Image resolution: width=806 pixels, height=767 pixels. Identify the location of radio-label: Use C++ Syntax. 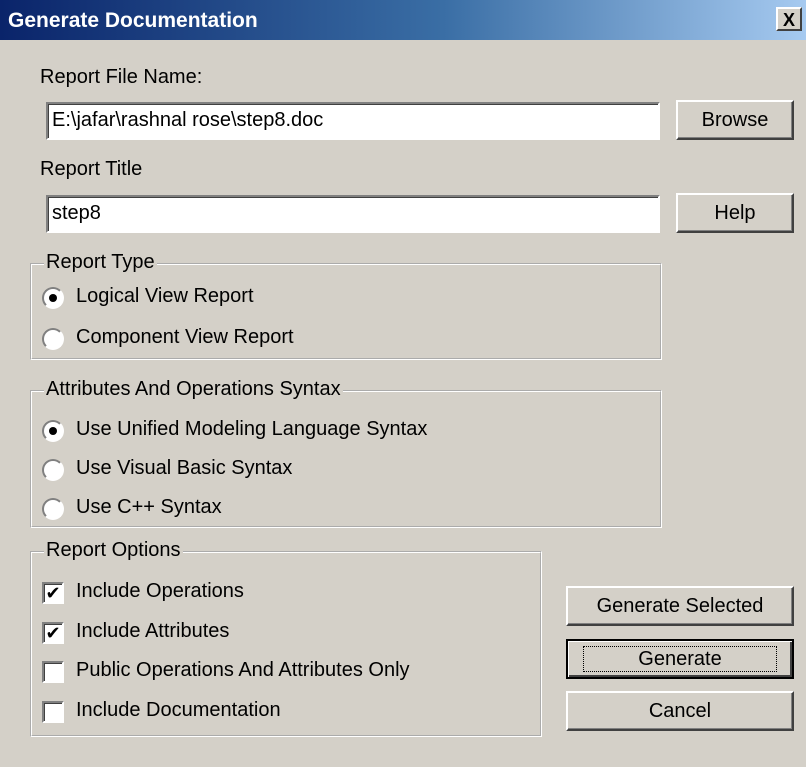
(149, 507).